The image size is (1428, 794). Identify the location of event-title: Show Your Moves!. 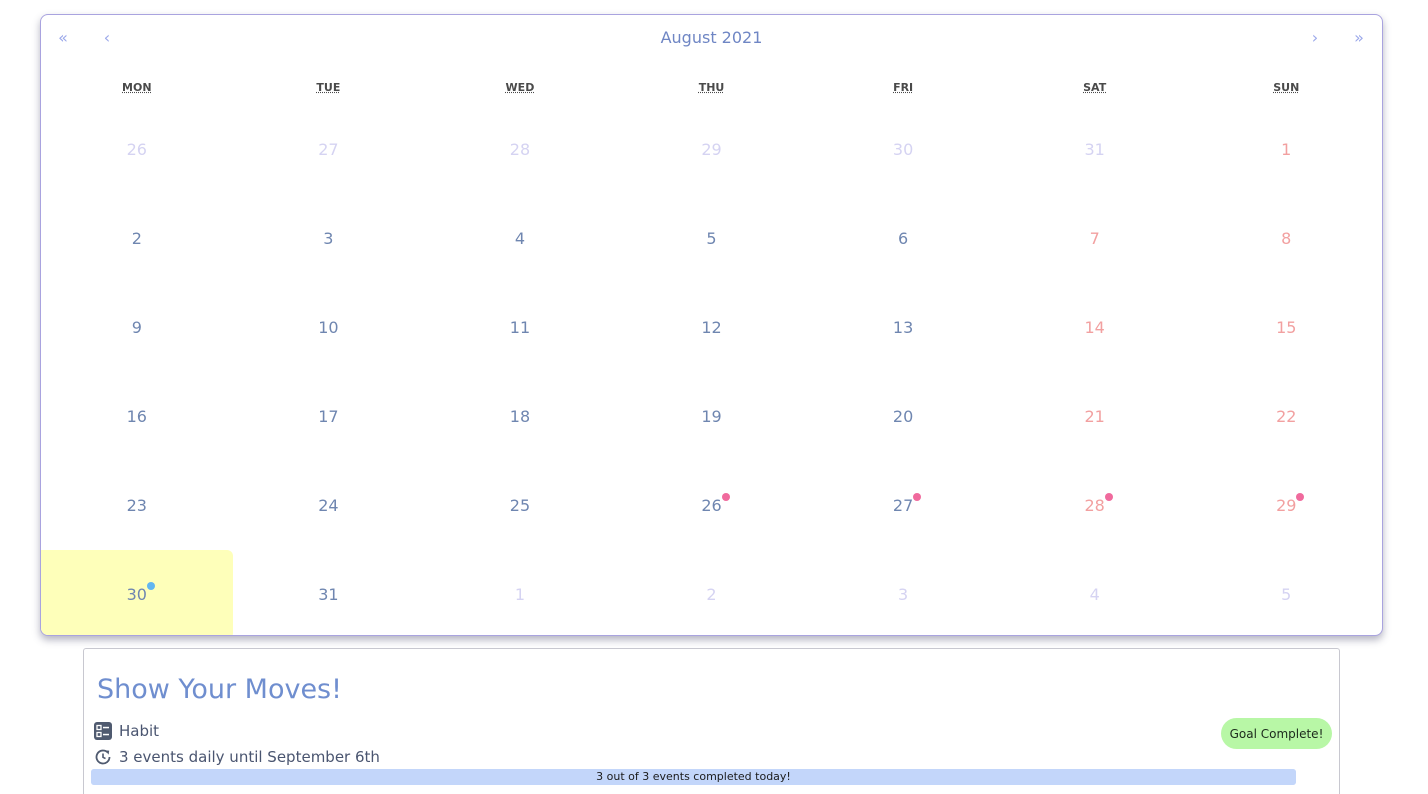
(219, 689).